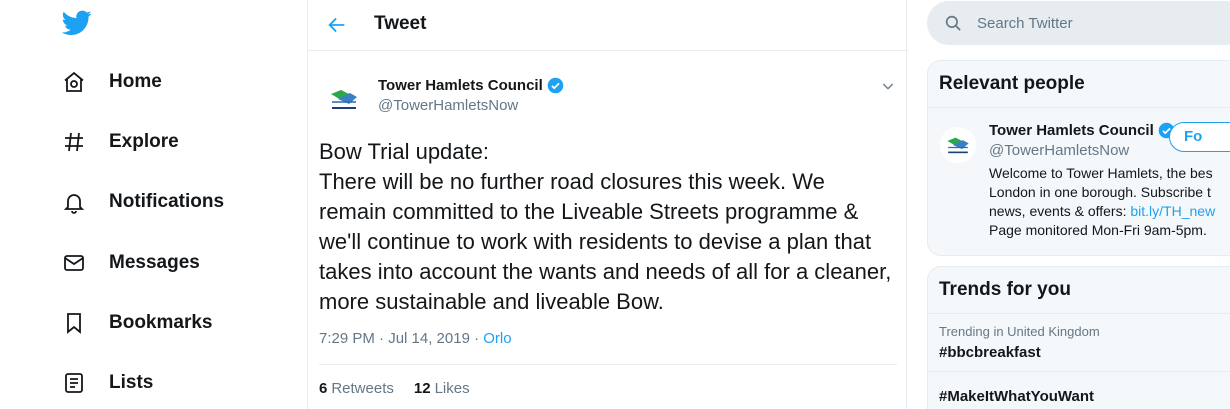 The height and width of the screenshot is (409, 1230). I want to click on relevant-person-name-text: Tower Hamlets Council, so click(1071, 130).